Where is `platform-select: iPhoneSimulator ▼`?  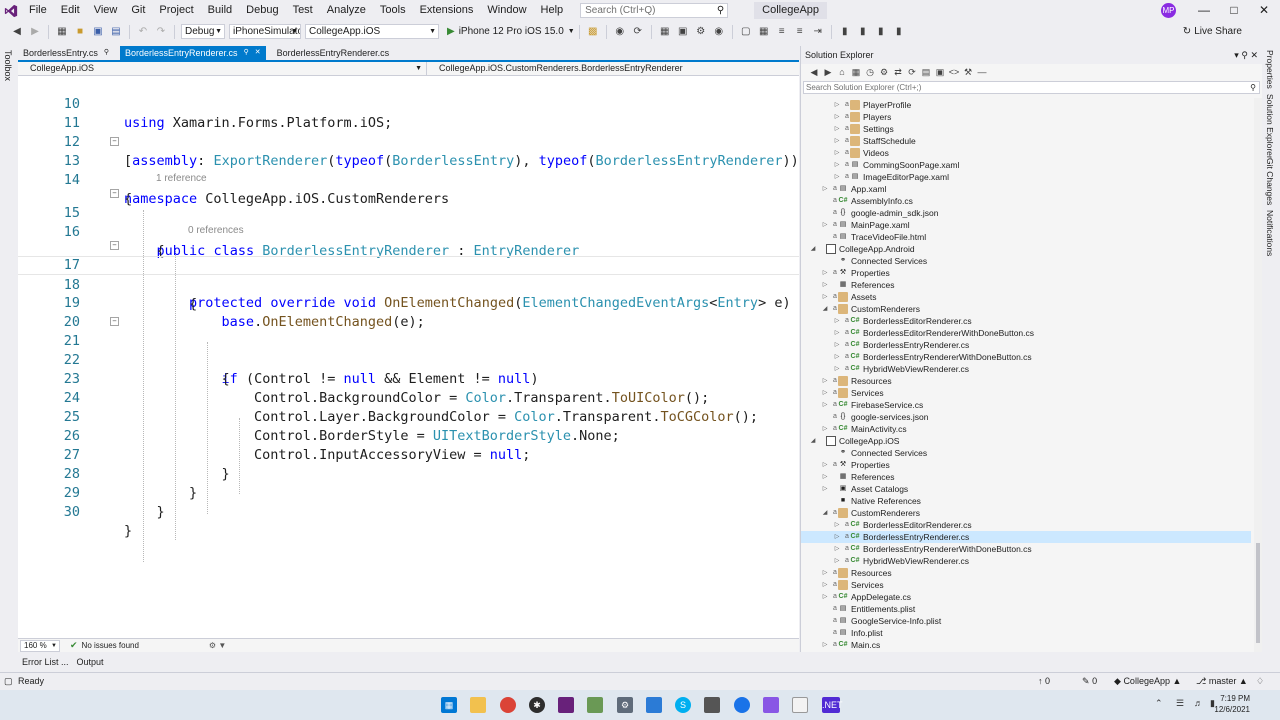
platform-select: iPhoneSimulator ▼ is located at coordinates (265, 31).